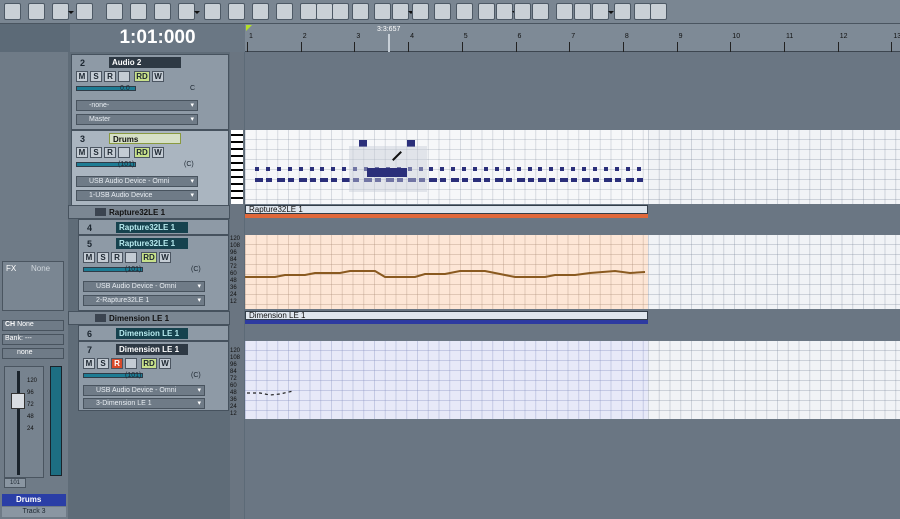  What do you see at coordinates (33, 286) in the screenshot?
I see `fx-bin: FX None` at bounding box center [33, 286].